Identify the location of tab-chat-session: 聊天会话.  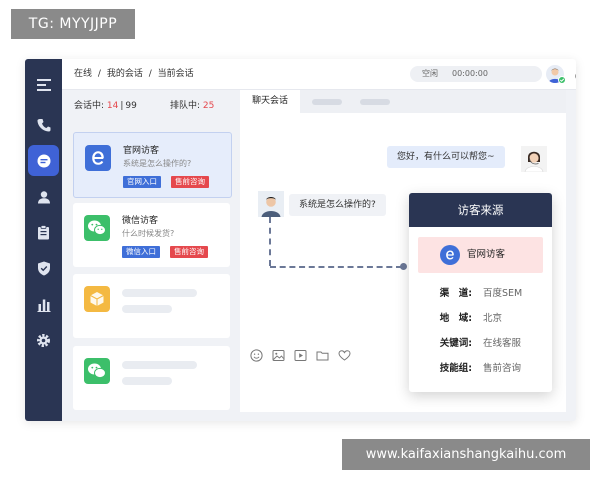
(270, 101).